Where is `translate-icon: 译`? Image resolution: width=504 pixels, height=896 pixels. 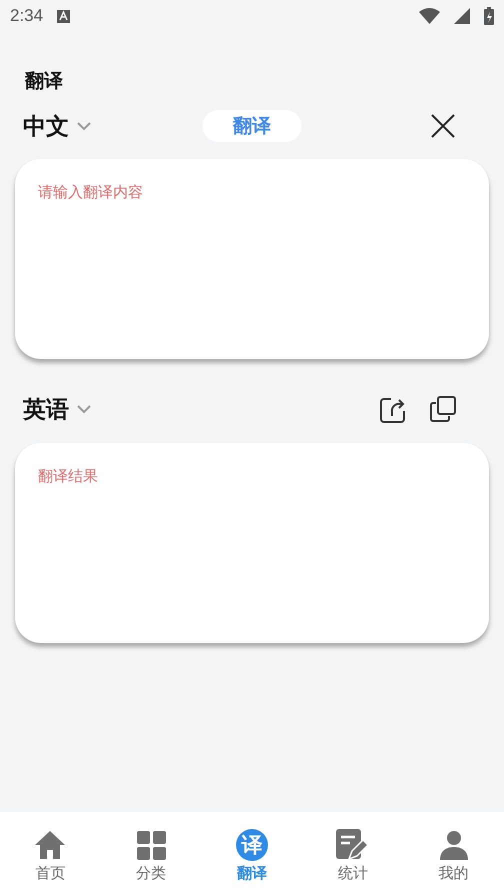 translate-icon: 译 is located at coordinates (252, 845).